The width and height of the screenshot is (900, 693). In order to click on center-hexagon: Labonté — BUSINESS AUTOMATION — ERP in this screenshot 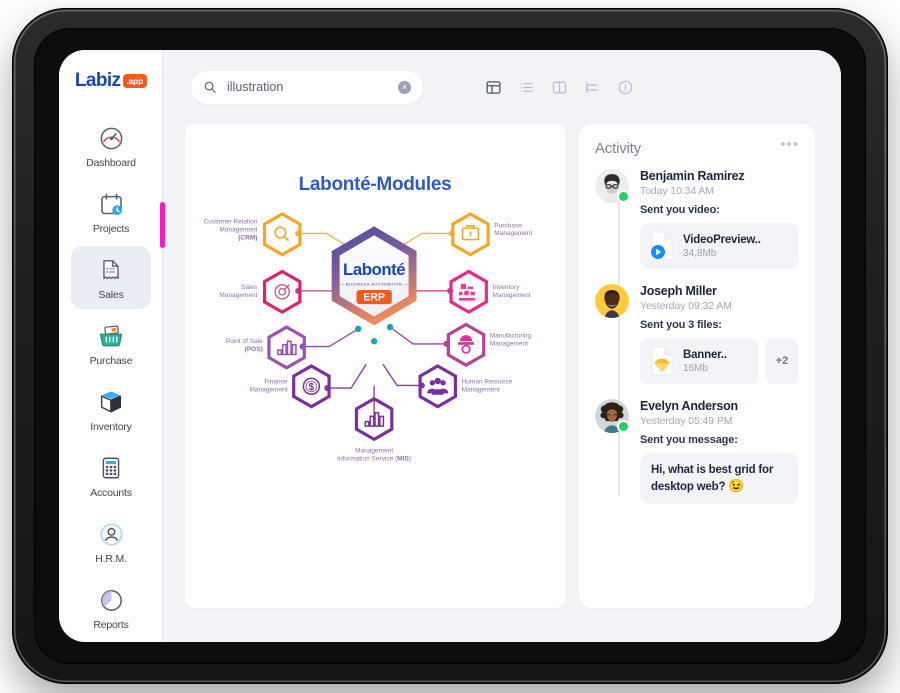, I will do `click(374, 276)`.